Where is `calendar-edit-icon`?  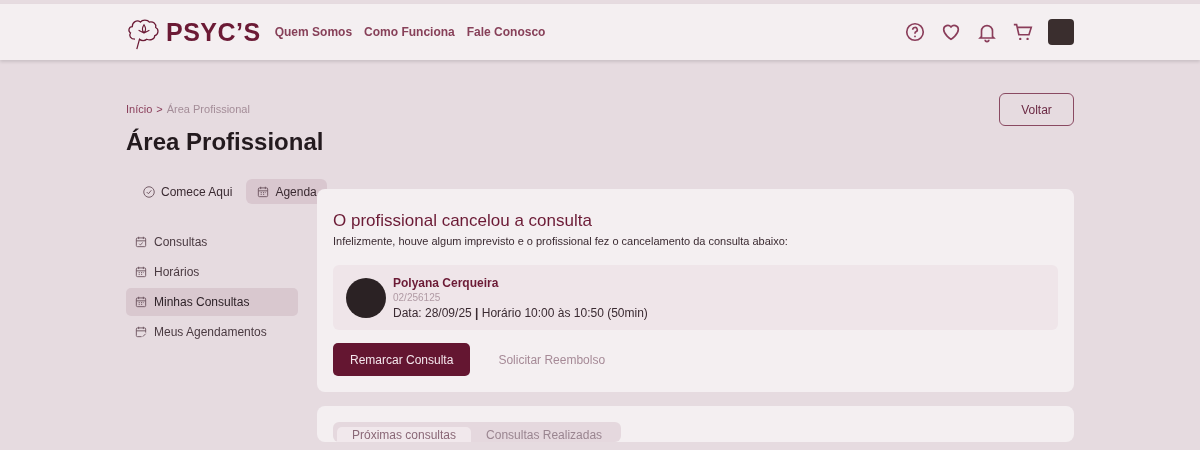 calendar-edit-icon is located at coordinates (141, 332).